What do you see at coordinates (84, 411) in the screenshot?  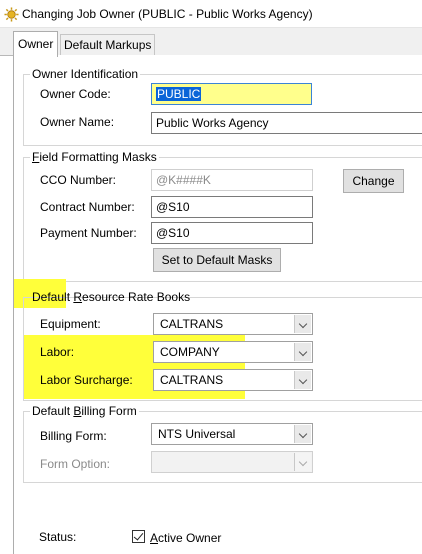 I see `billing-form-legend: Default Billing Form` at bounding box center [84, 411].